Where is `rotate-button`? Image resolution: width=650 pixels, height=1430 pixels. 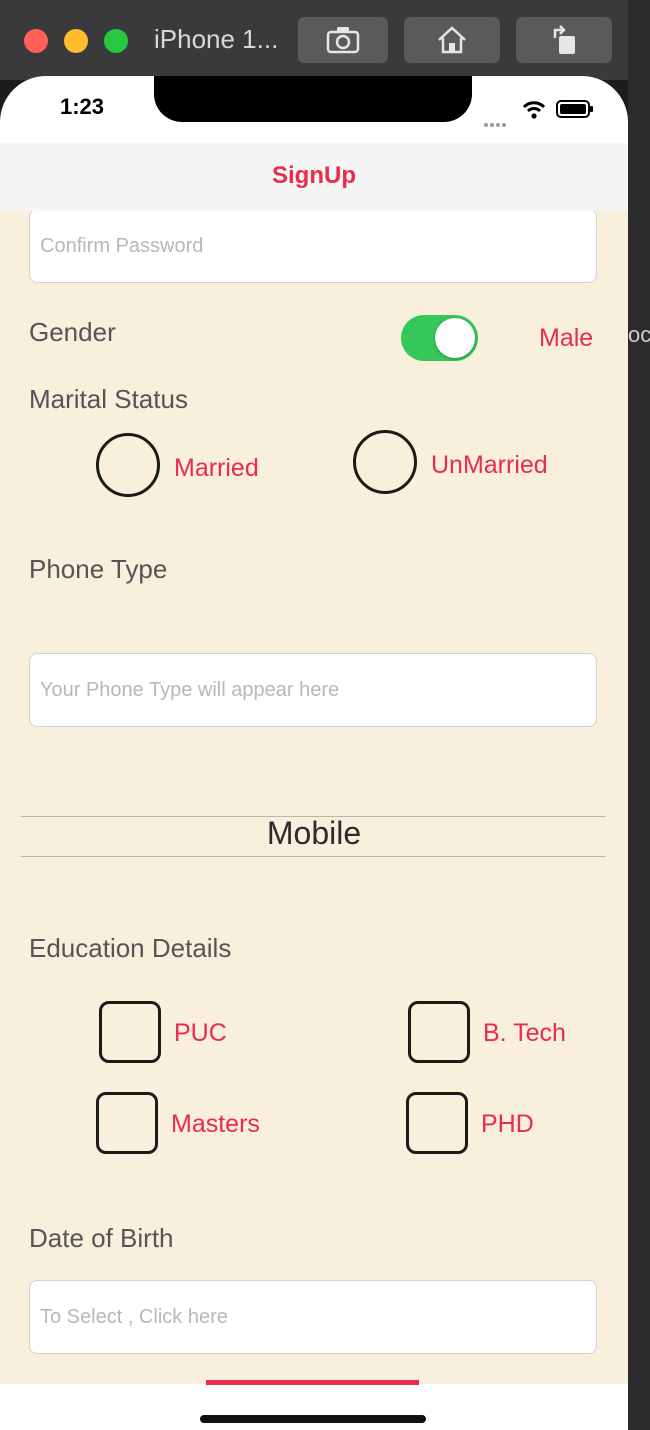
rotate-button is located at coordinates (564, 40).